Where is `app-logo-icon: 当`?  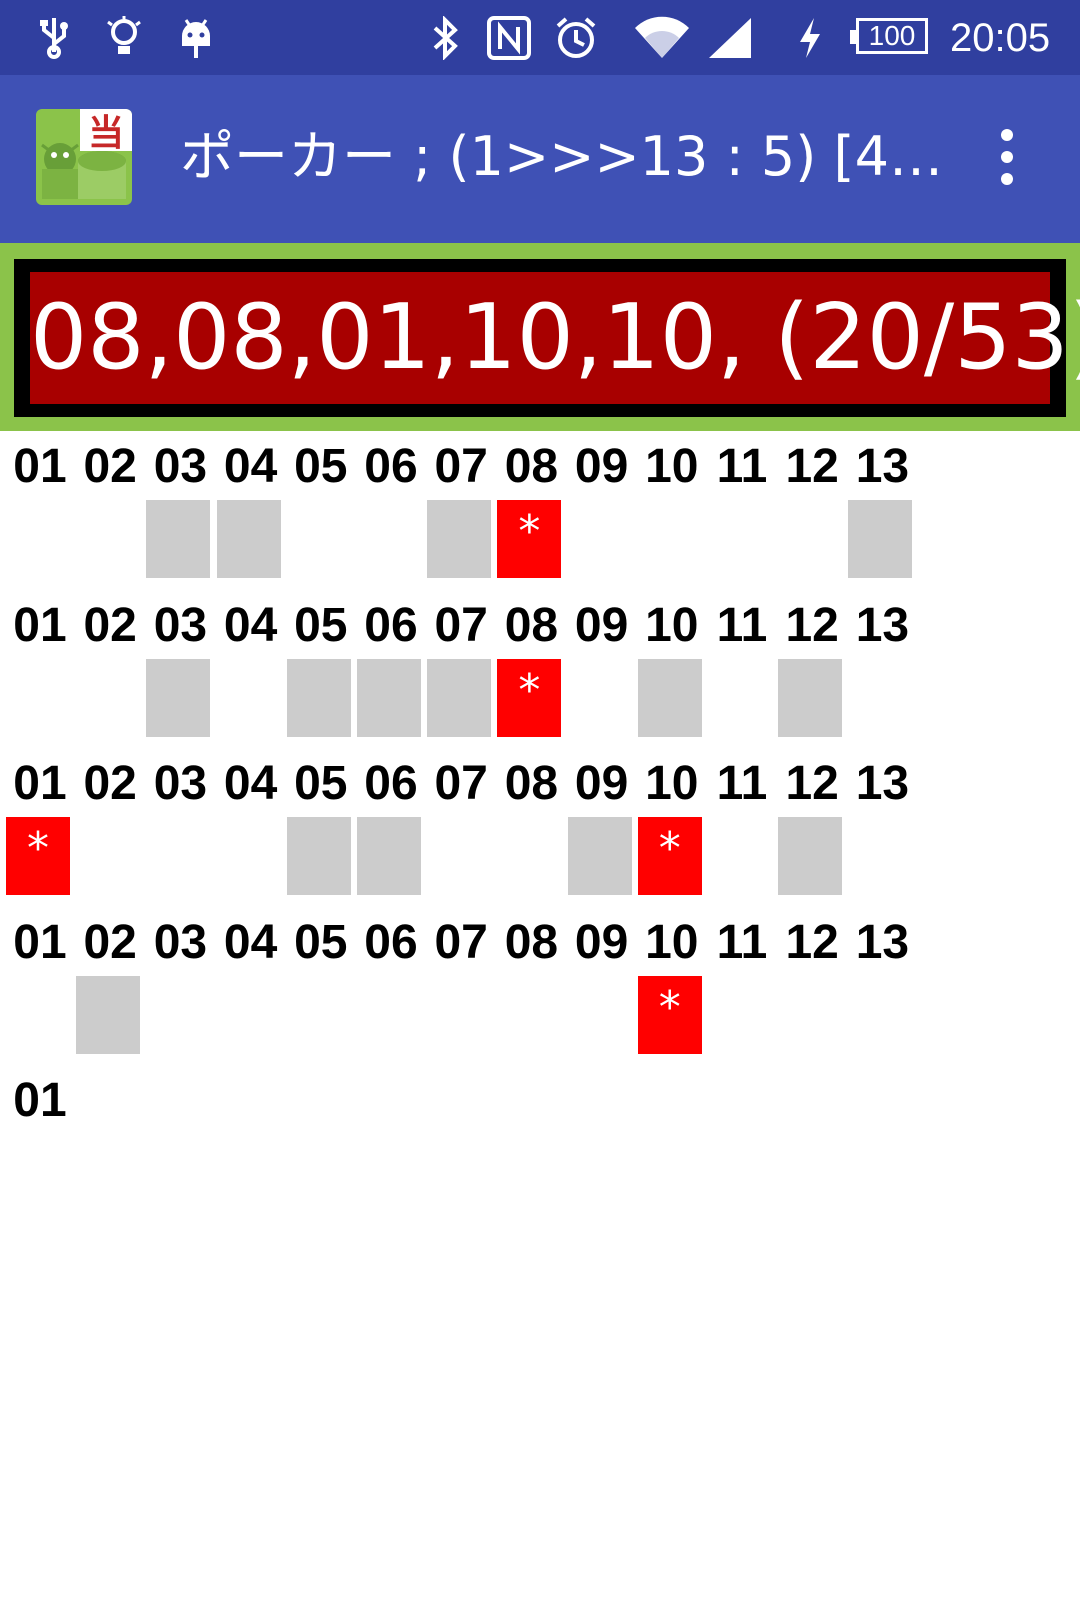 app-logo-icon: 当 is located at coordinates (84, 157).